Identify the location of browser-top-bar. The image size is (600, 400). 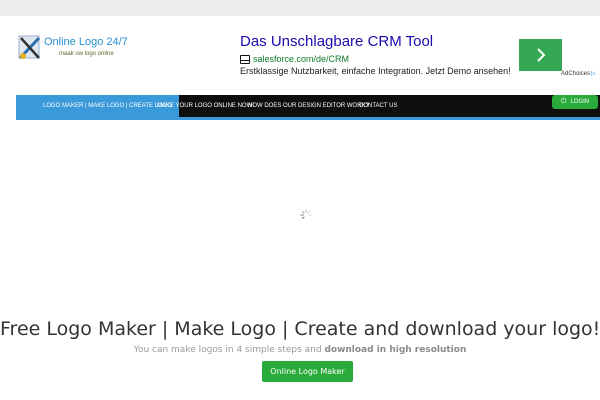
(300, 8).